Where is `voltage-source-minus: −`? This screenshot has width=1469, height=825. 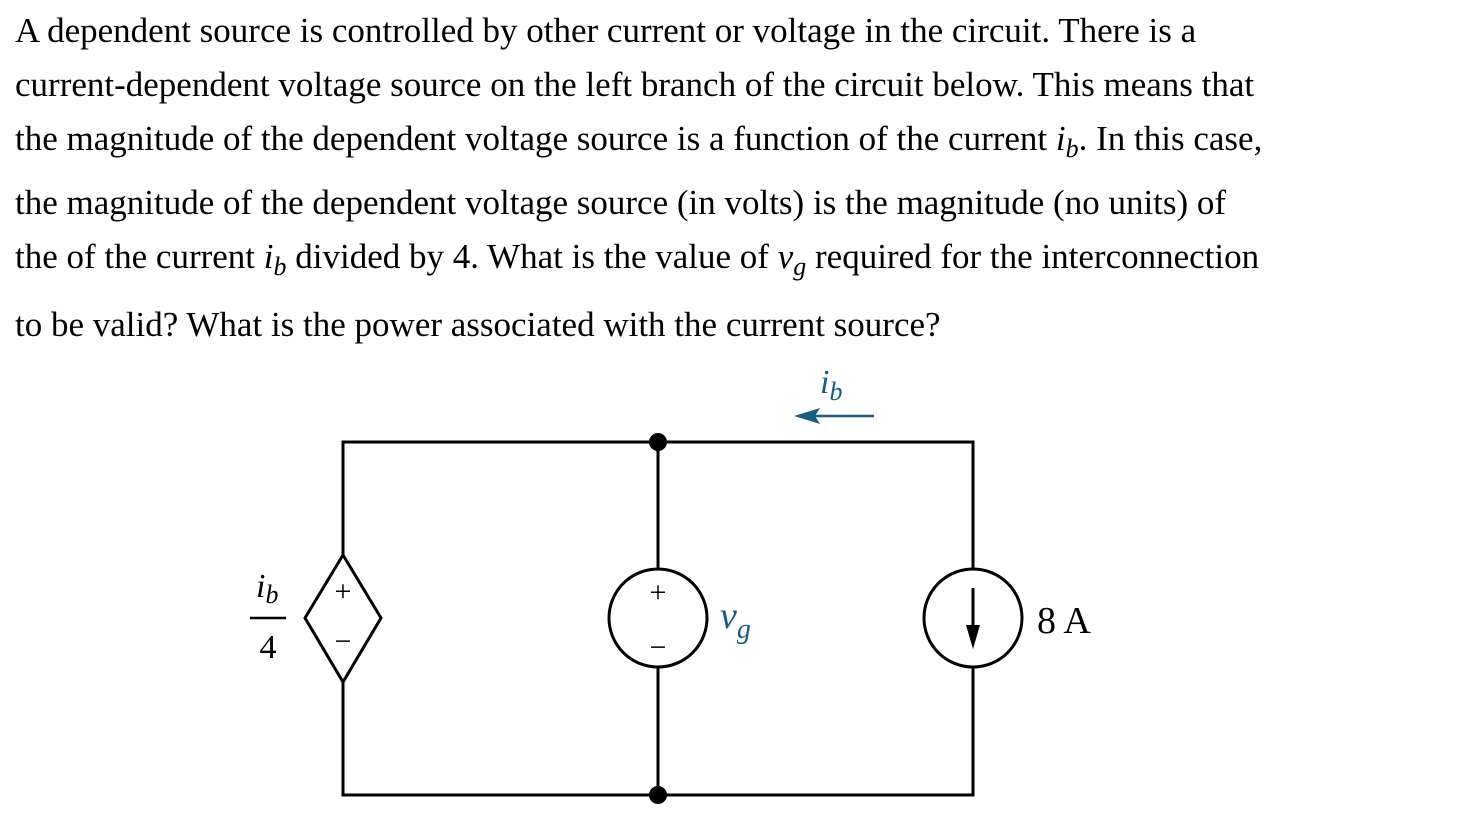 voltage-source-minus: − is located at coordinates (658, 647).